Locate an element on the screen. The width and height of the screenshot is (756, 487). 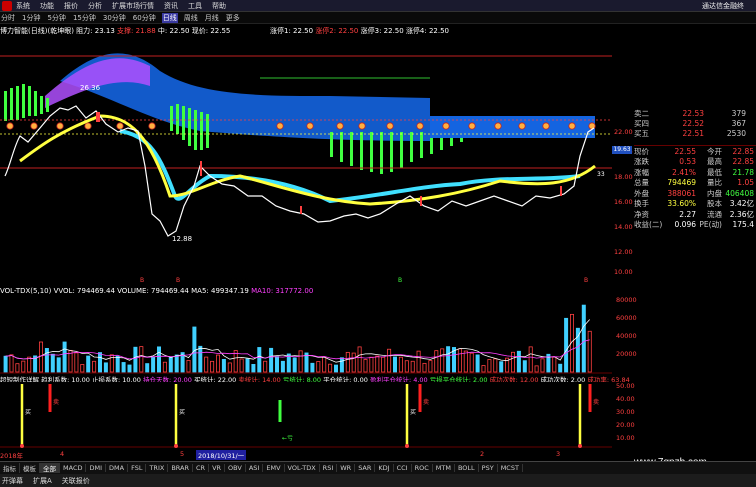
indicator-tab: CCI is located at coordinates (403, 468).